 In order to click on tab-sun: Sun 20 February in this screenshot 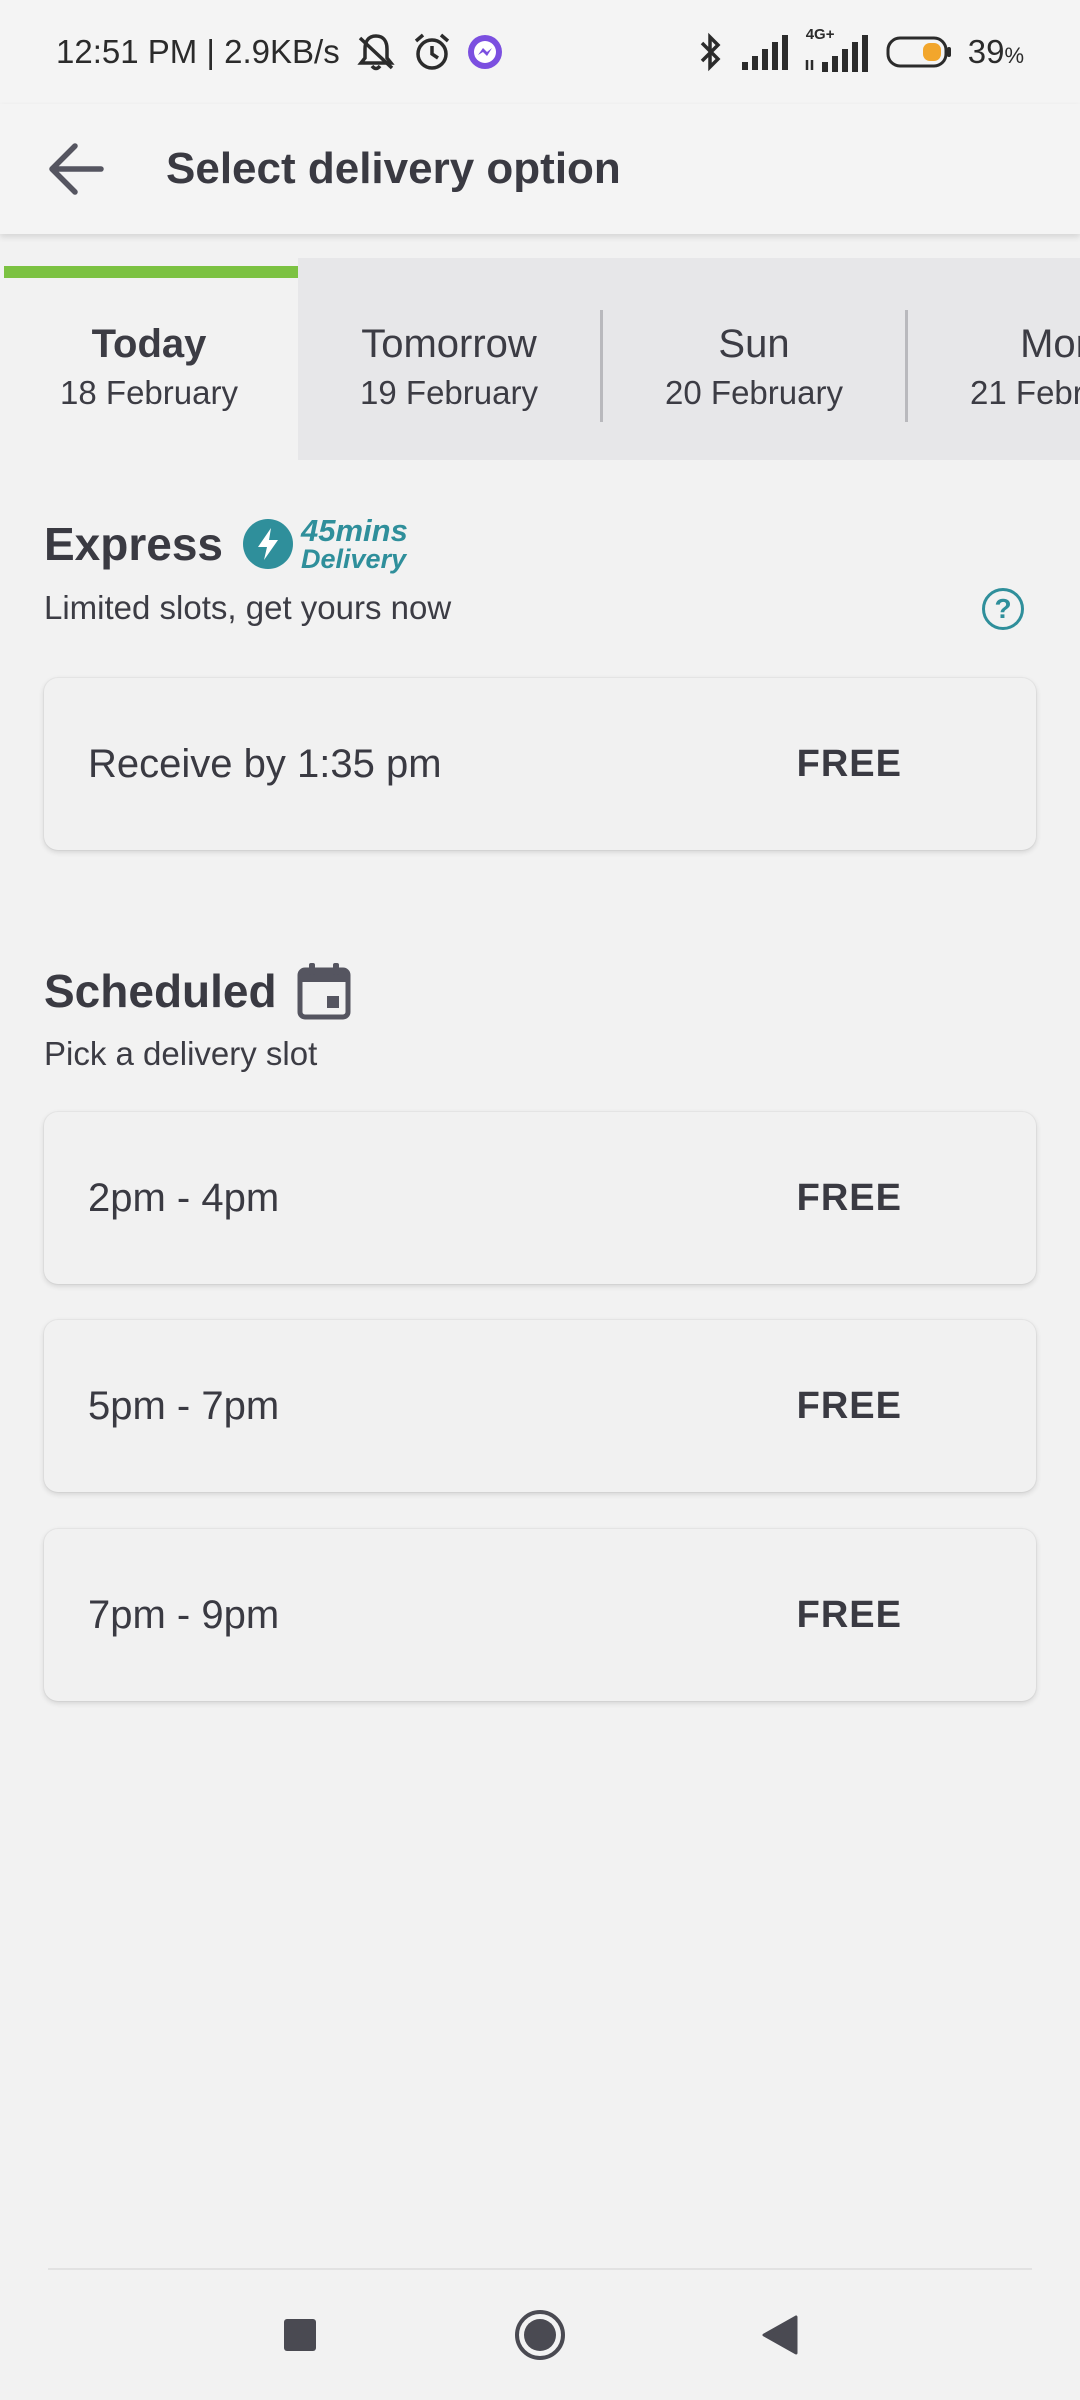, I will do `click(754, 359)`.